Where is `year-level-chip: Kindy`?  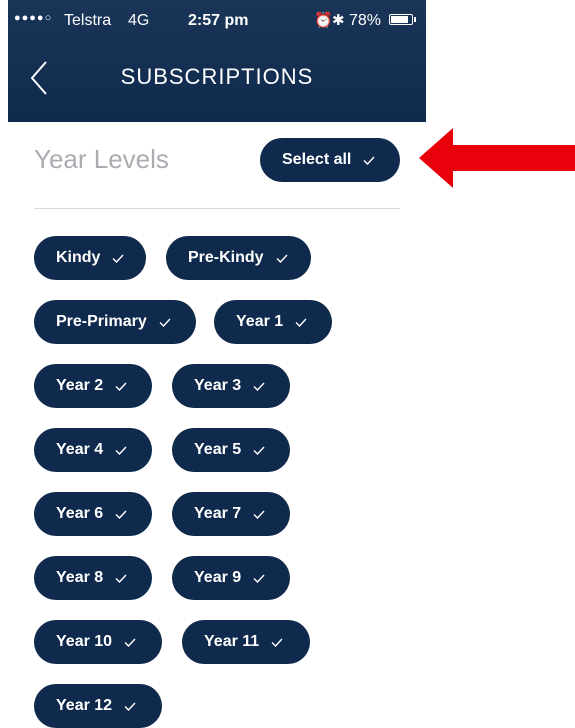 year-level-chip: Kindy is located at coordinates (90, 258).